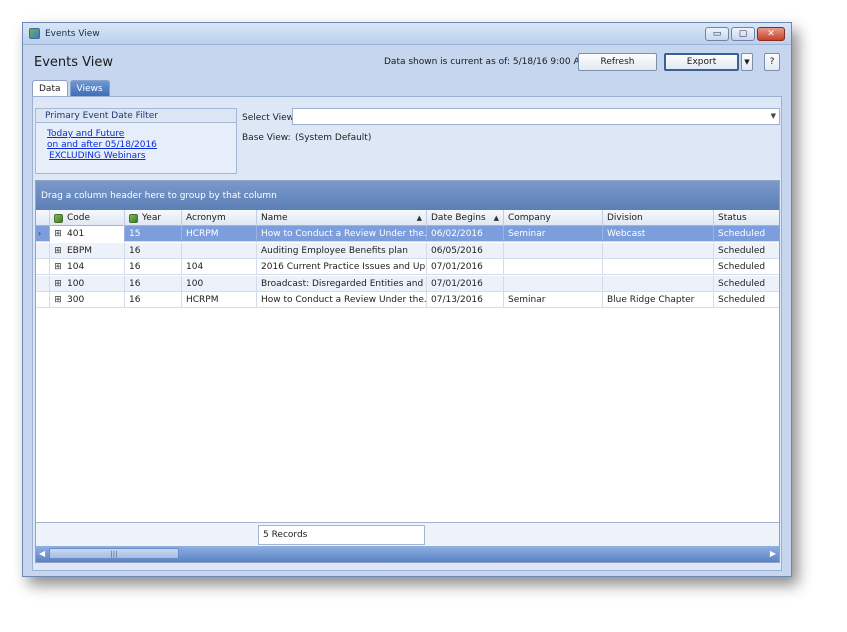 This screenshot has height=632, width=847. Describe the element at coordinates (651, 300) in the screenshot. I see `cell-division-text: Blue Ridge Chapter` at that location.